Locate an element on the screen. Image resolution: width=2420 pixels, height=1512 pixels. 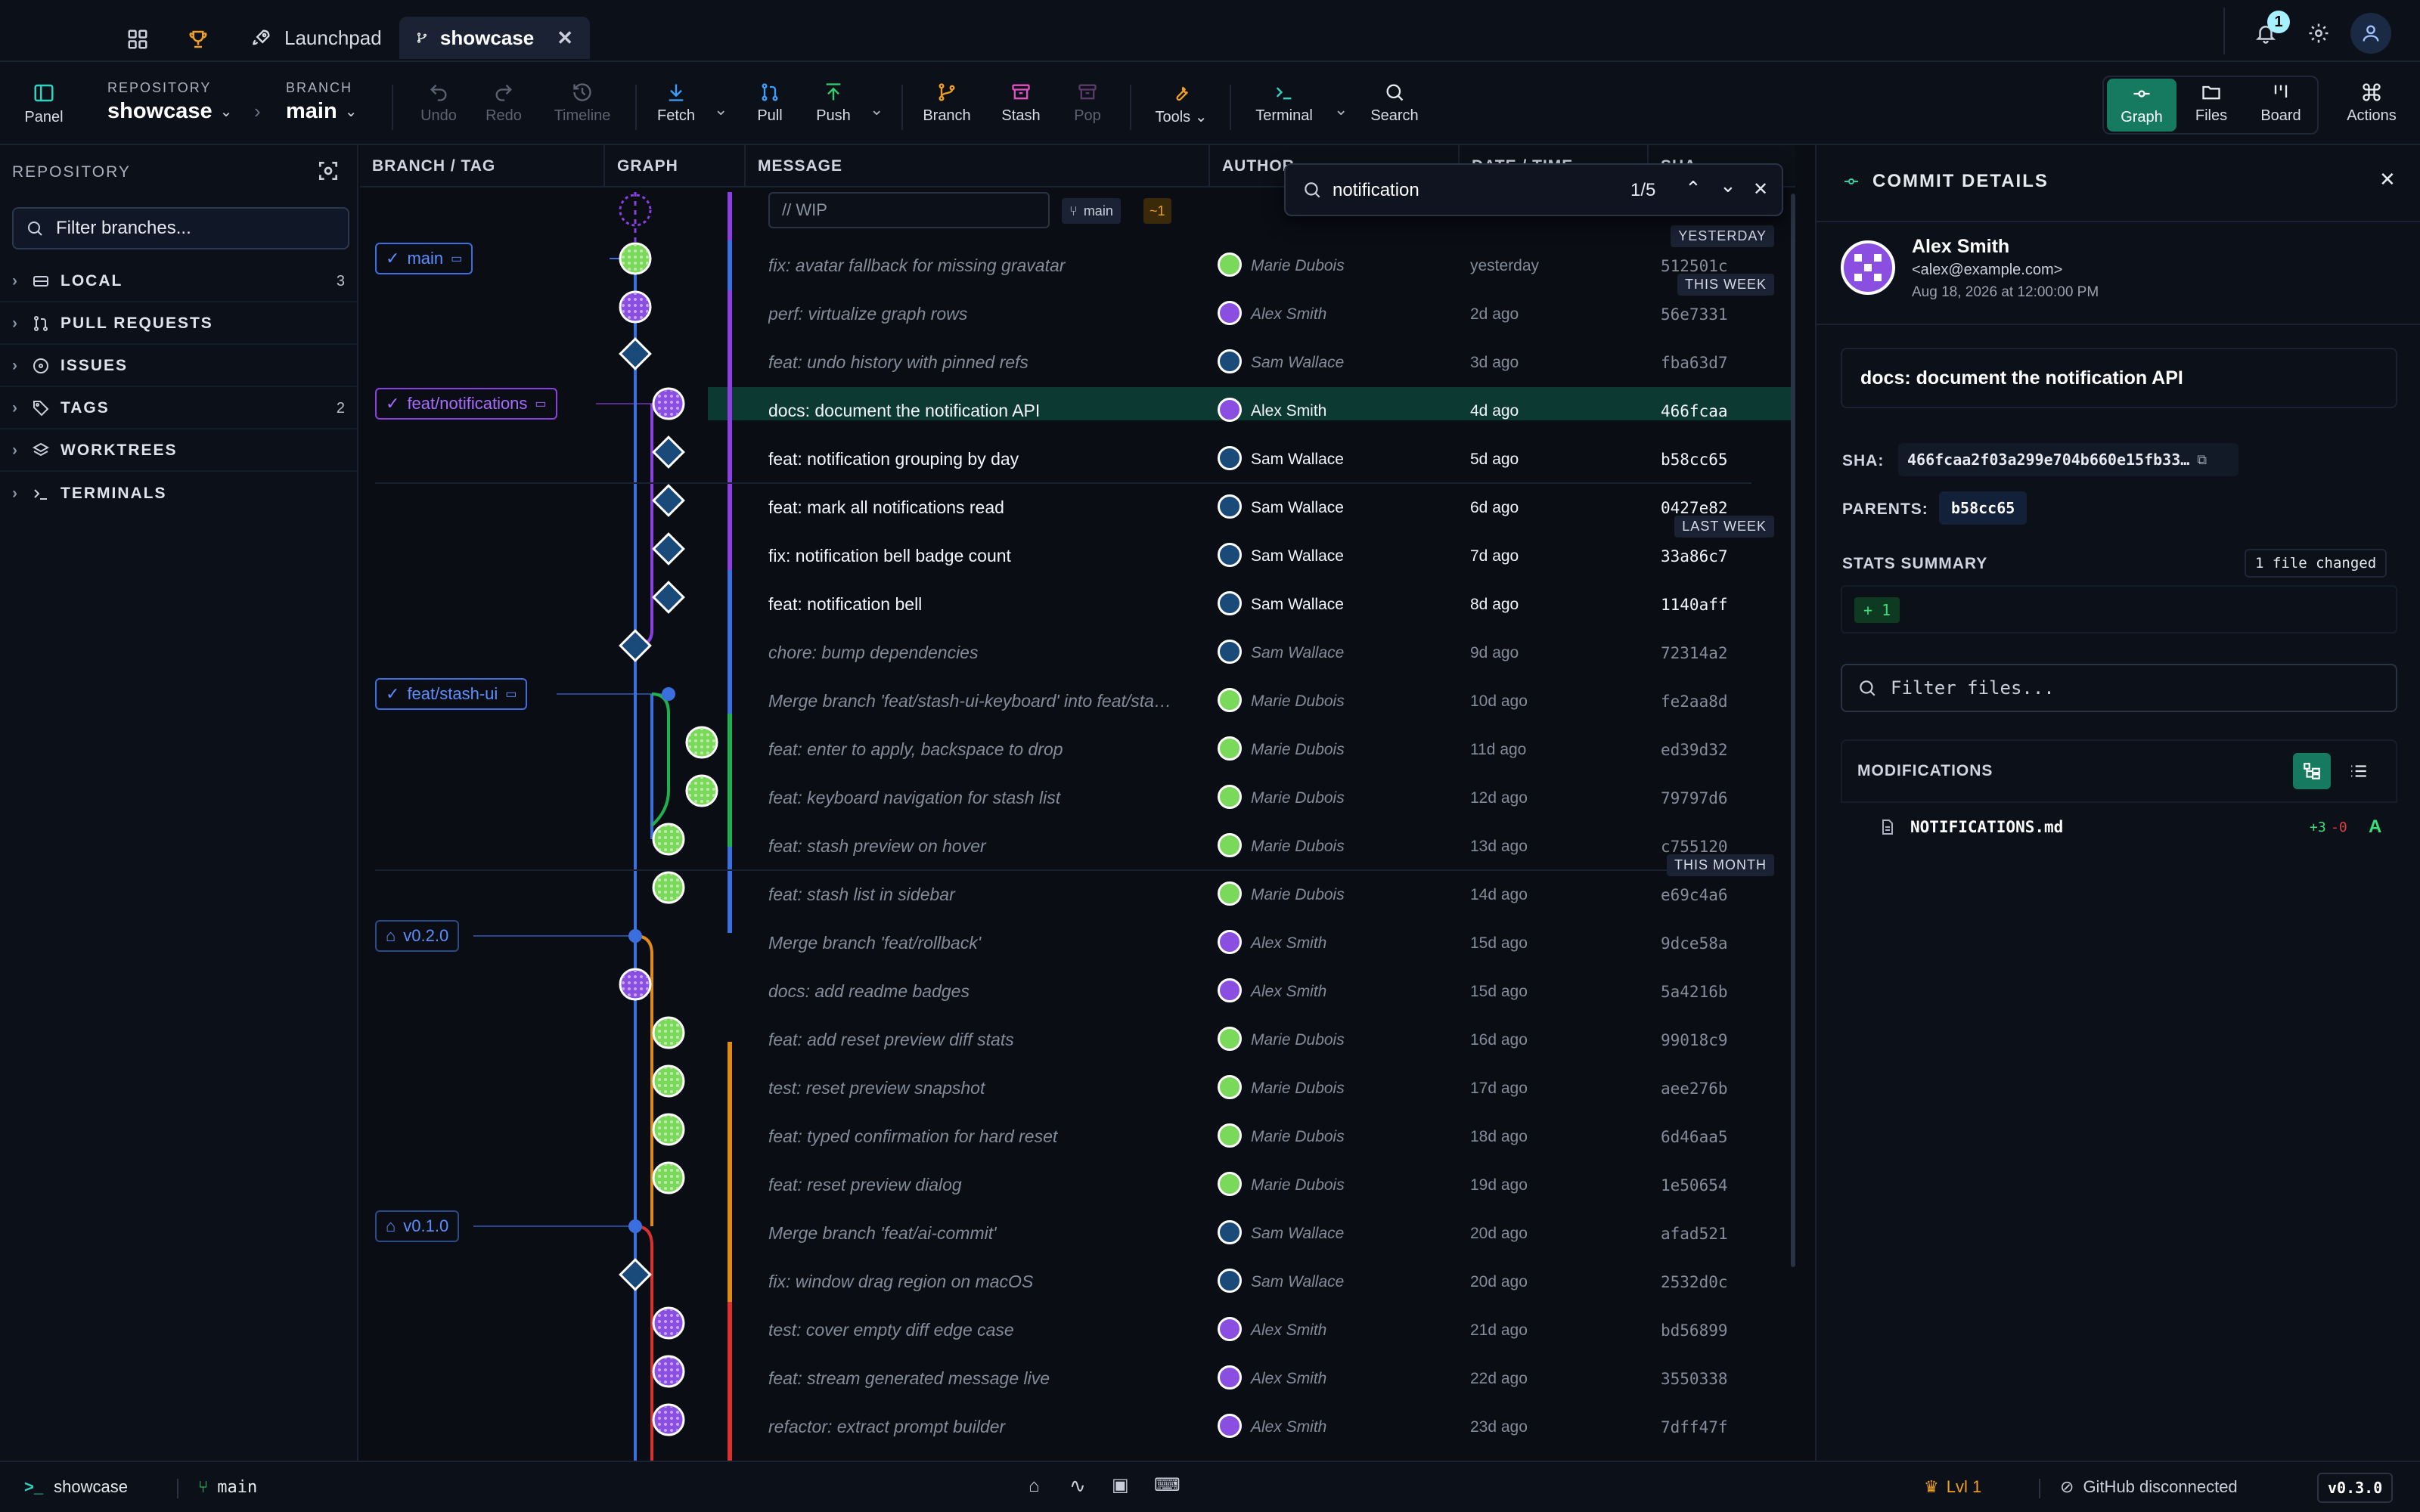
sidebar-section-worktrees: › WORKTREES is located at coordinates (178, 452).